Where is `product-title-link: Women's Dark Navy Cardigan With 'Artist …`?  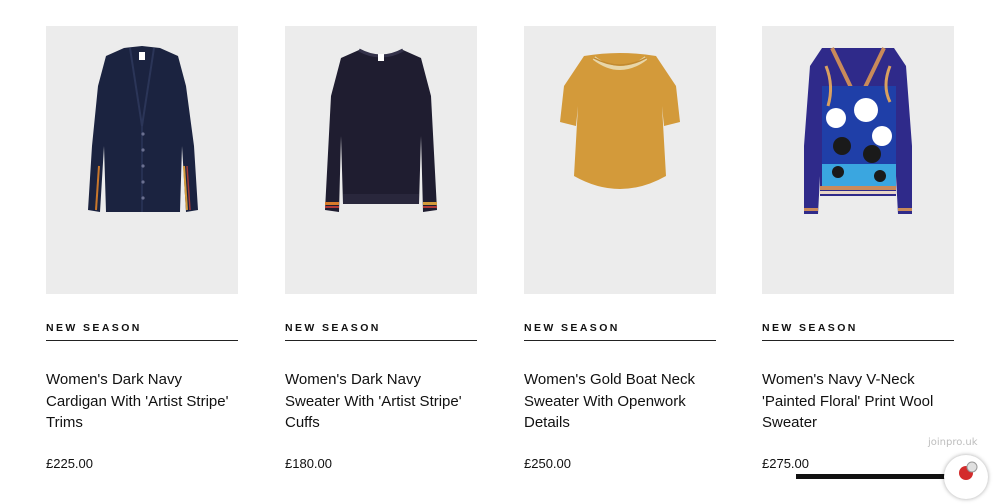 product-title-link: Women's Dark Navy Cardigan With 'Artist … is located at coordinates (142, 401).